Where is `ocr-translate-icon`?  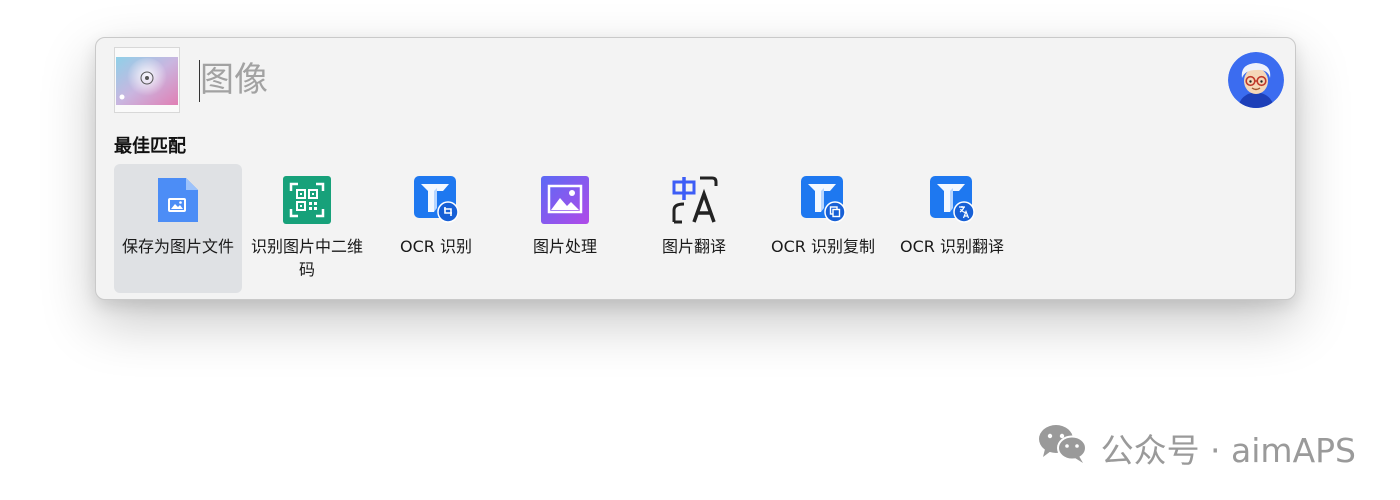 ocr-translate-icon is located at coordinates (952, 200).